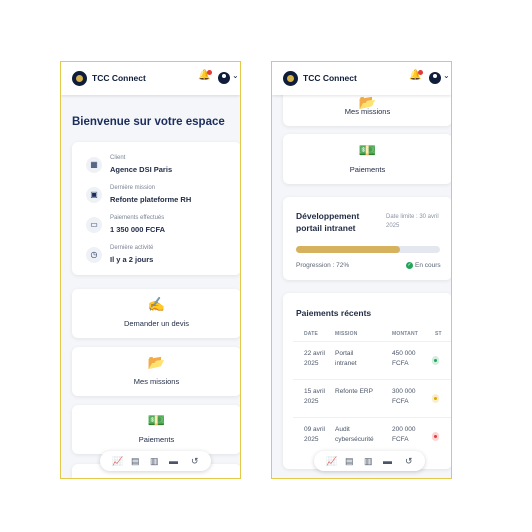 Image resolution: width=532 pixels, height=532 pixels. I want to click on status-badge: ✓ En cours, so click(423, 265).